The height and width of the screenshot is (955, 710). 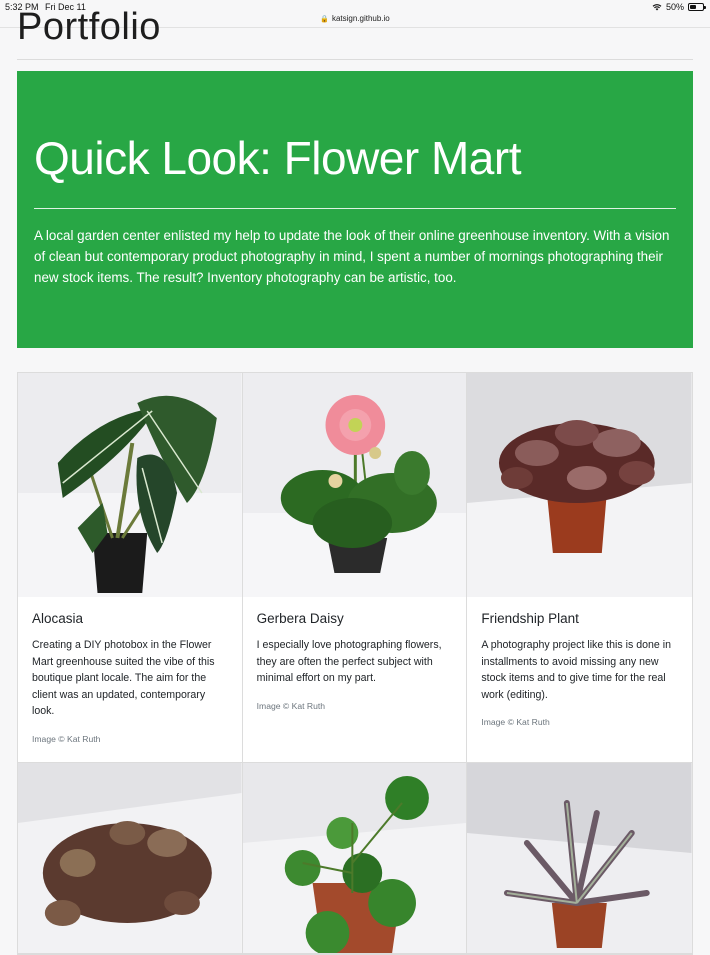 I want to click on card-image-alocasia, so click(x=130, y=485).